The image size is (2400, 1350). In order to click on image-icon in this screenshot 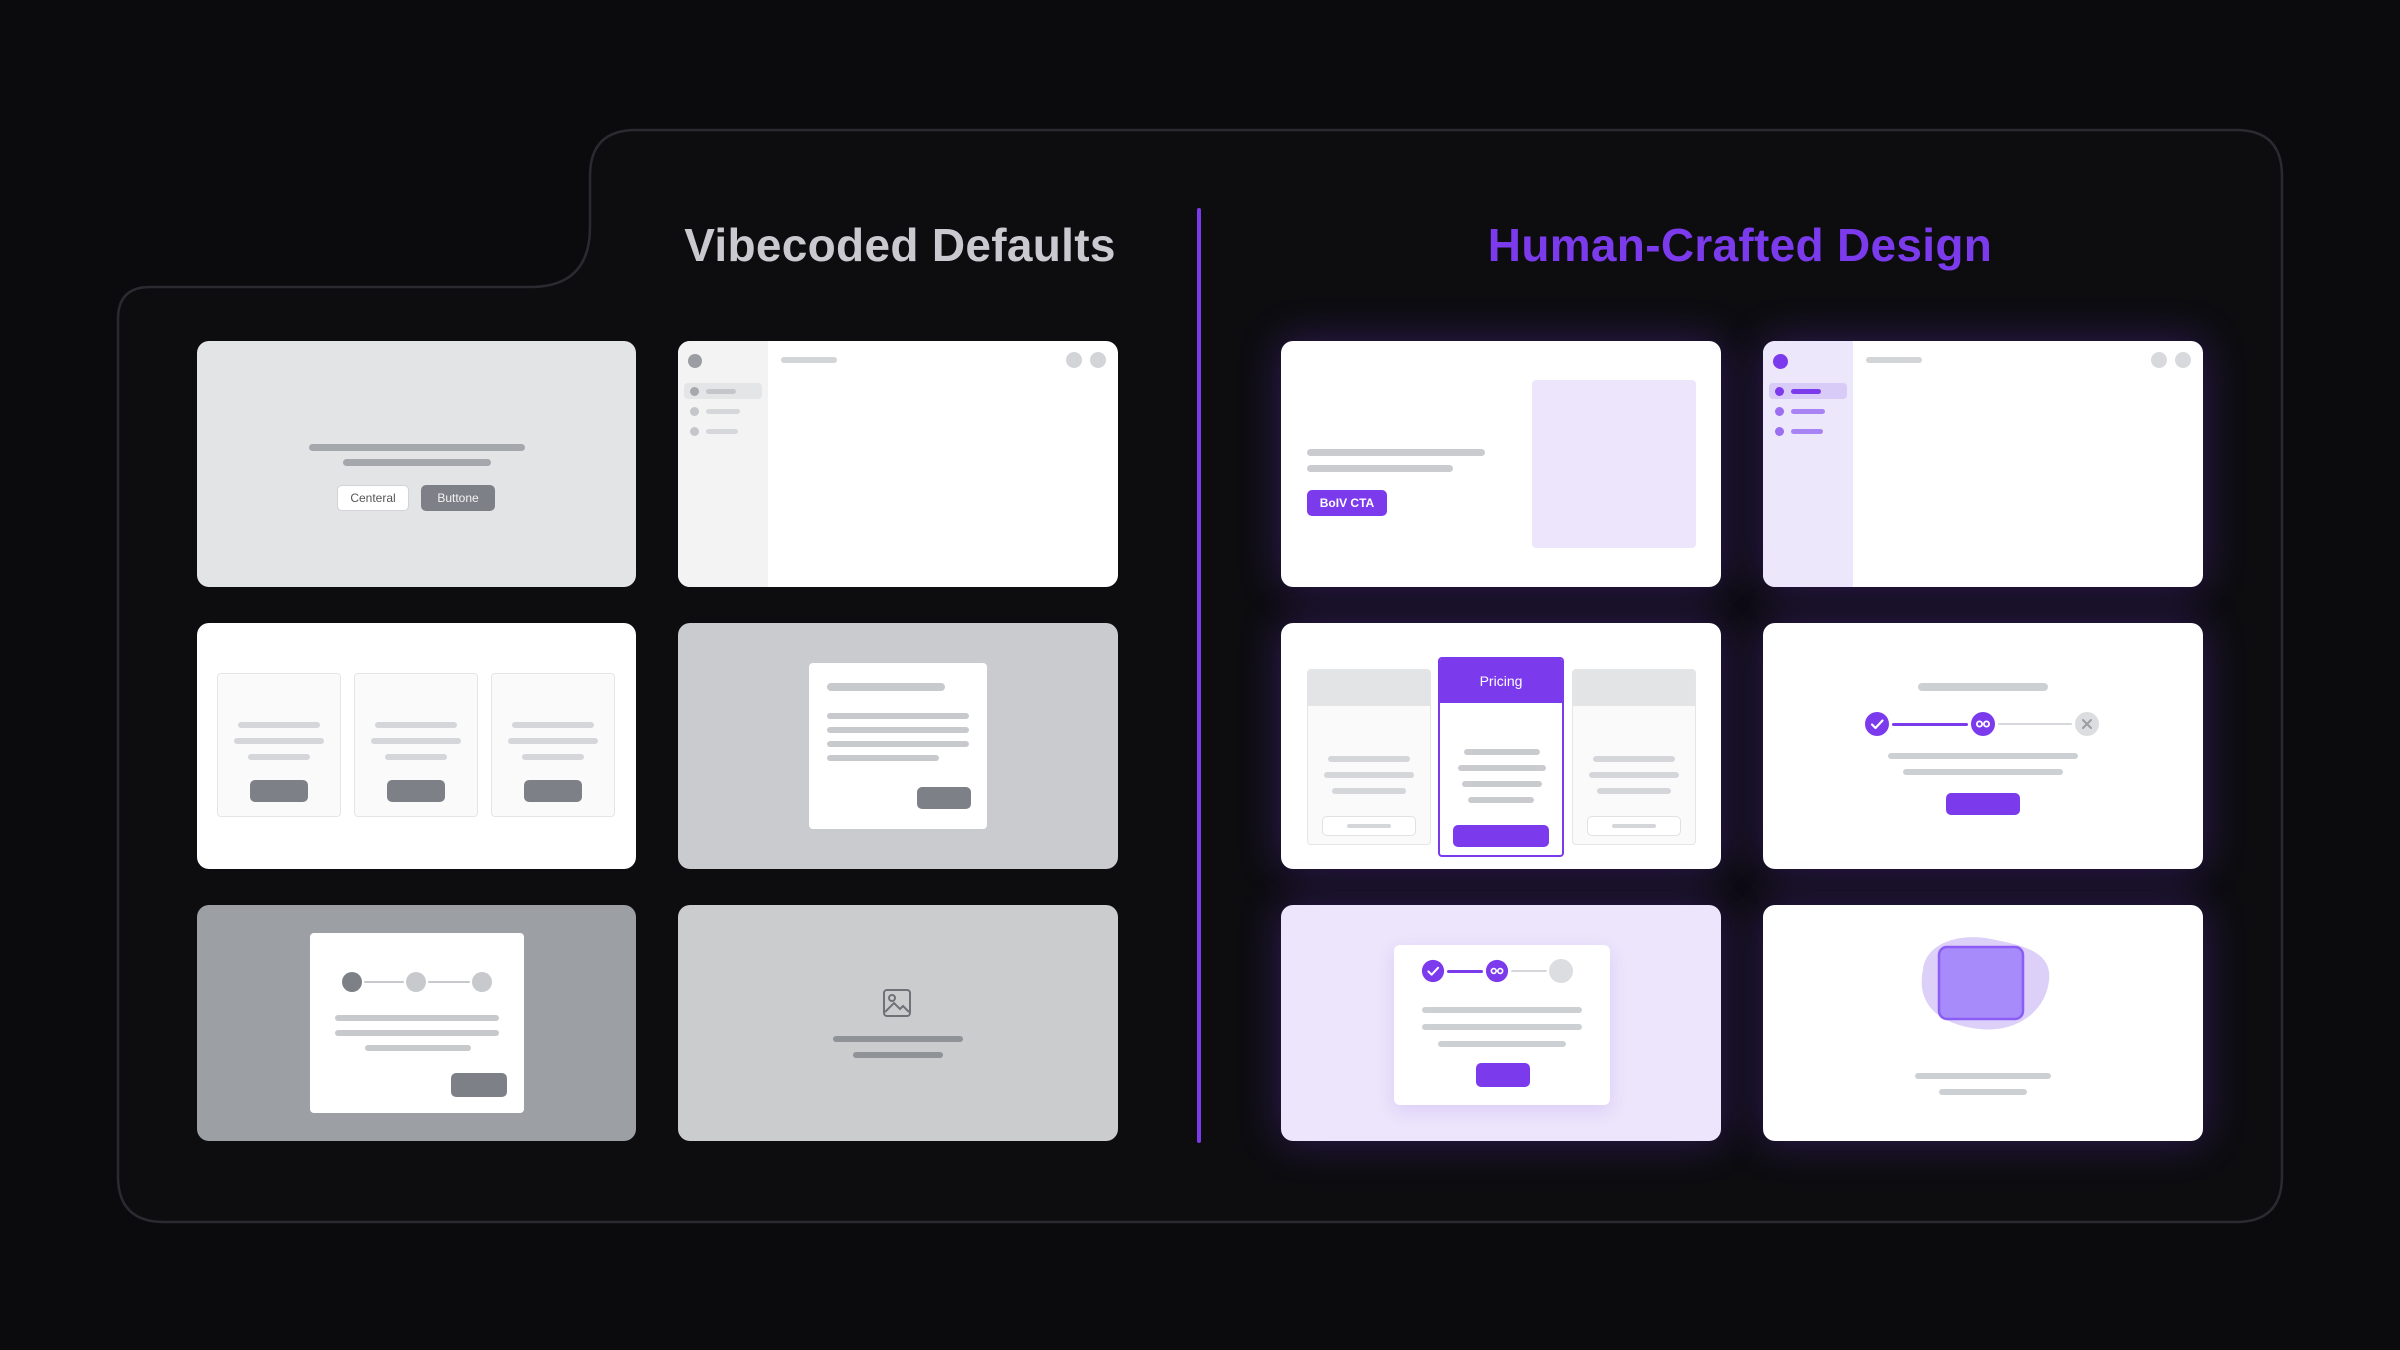, I will do `click(897, 1003)`.